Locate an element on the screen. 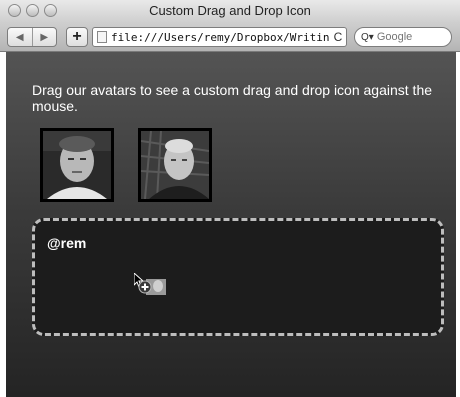  title-bar: Custom Drag and Drop Icon is located at coordinates (230, 11).